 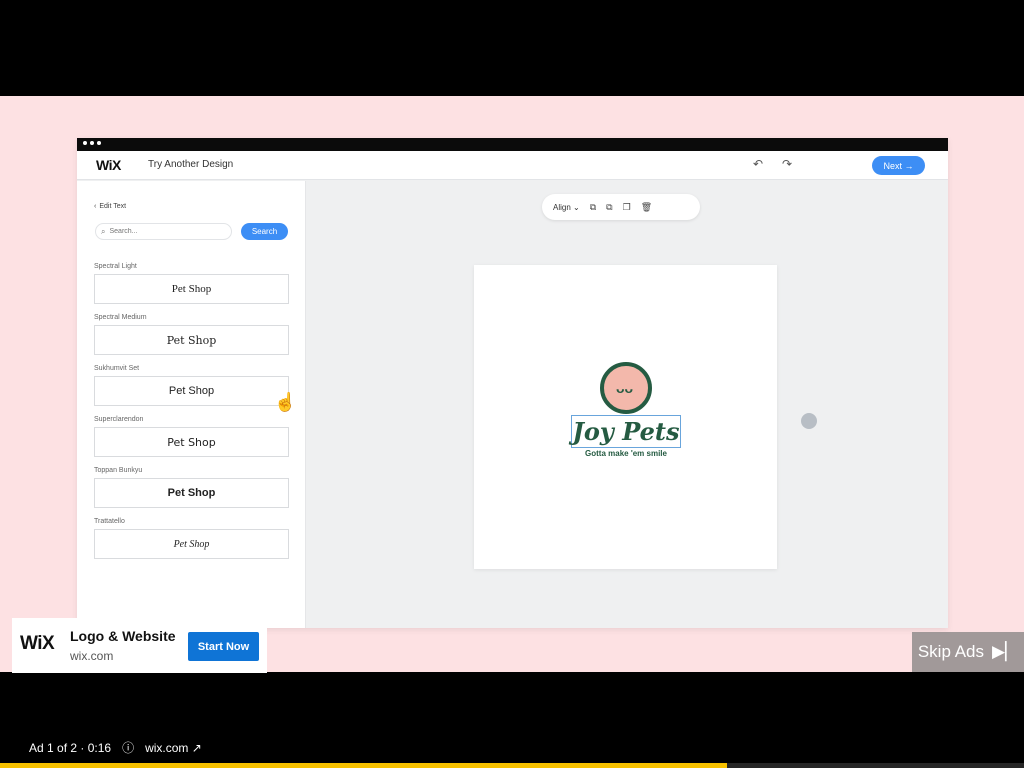 I want to click on ad-counter: Ad 1 of 2 · 0:16, so click(x=70, y=747).